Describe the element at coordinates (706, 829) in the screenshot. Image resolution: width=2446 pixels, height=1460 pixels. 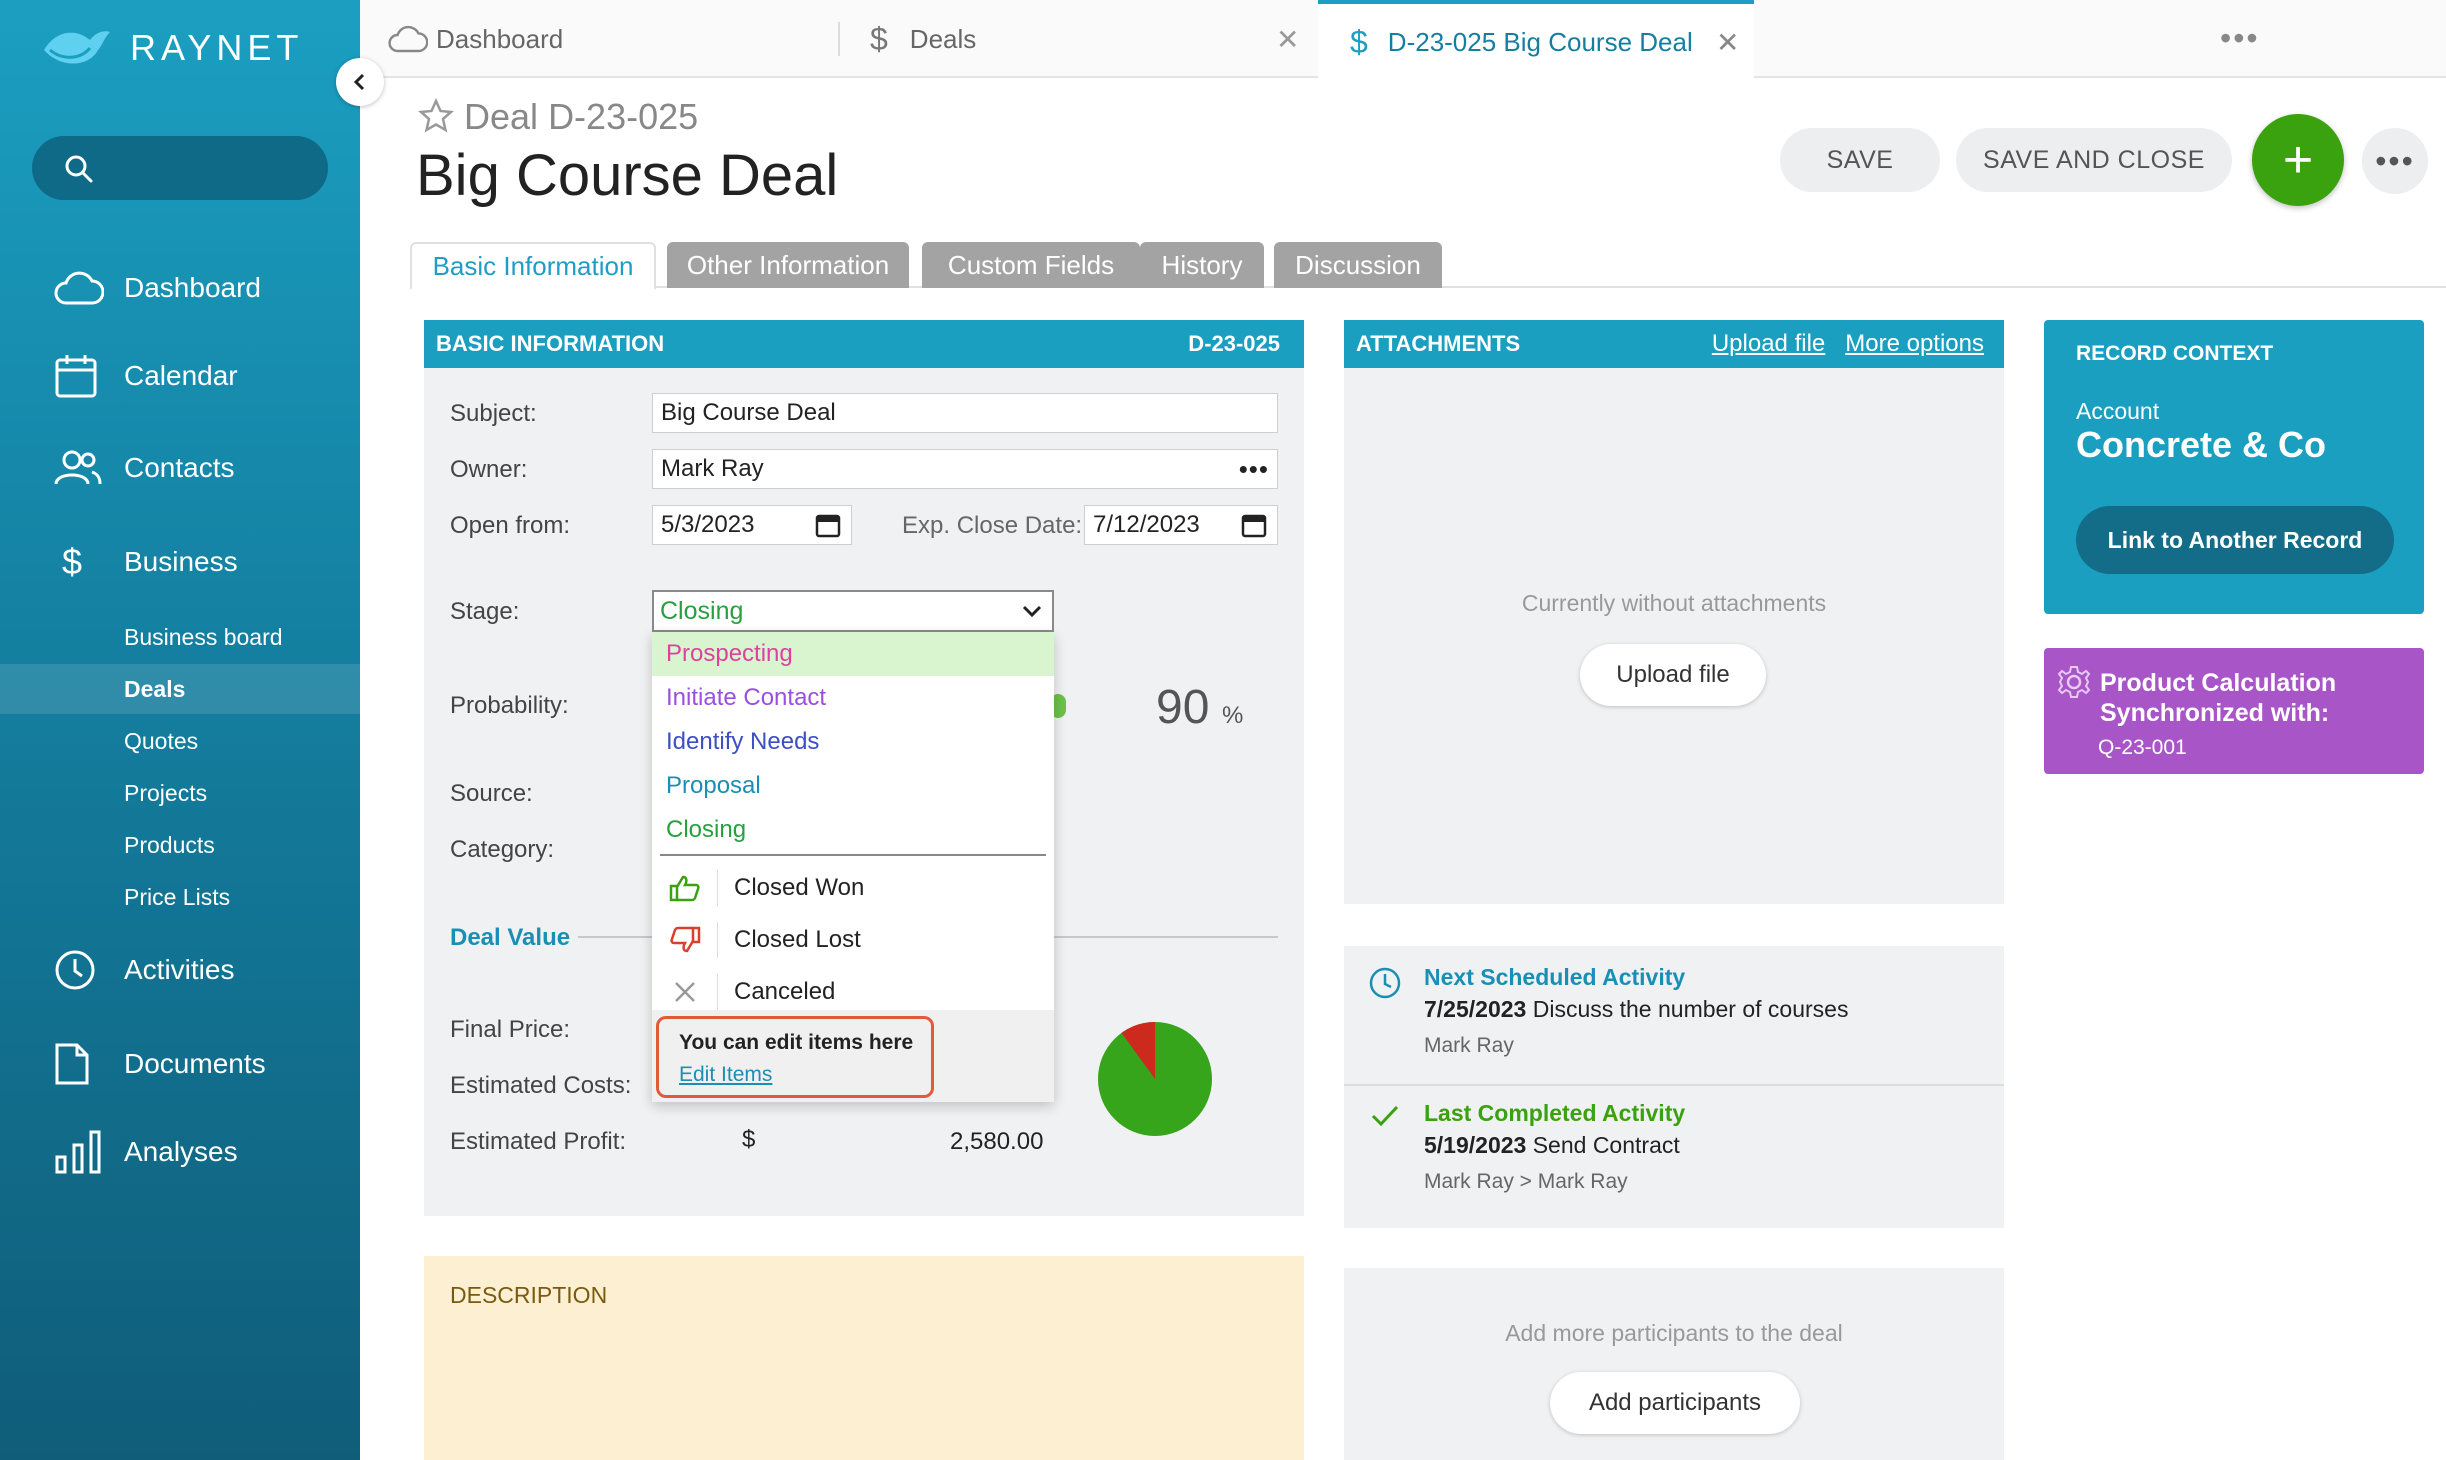
I see `option-label: Closing` at that location.